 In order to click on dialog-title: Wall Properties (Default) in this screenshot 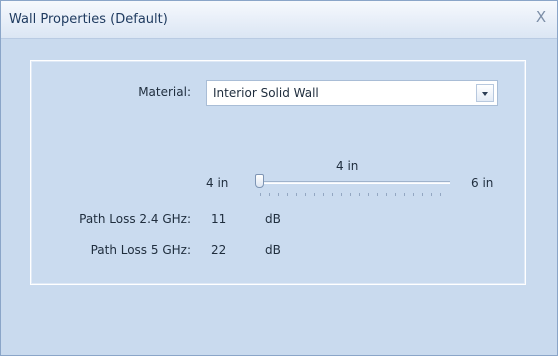, I will do `click(88, 19)`.